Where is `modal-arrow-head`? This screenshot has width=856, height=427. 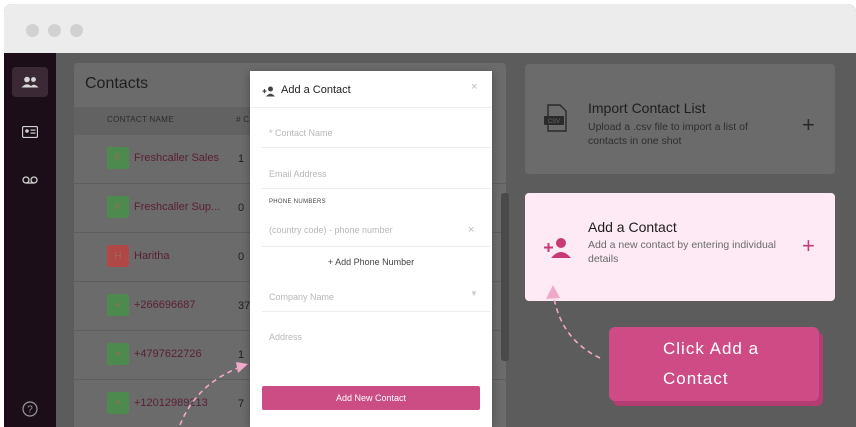
modal-arrow-head is located at coordinates (242, 367).